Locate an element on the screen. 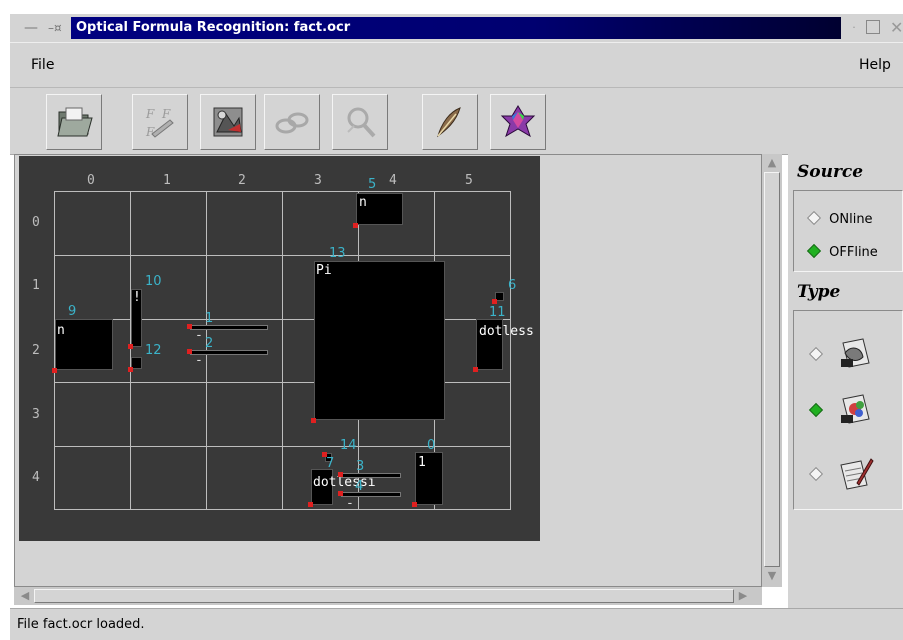 This screenshot has width=903, height=640. type-ps-option is located at coordinates (848, 353).